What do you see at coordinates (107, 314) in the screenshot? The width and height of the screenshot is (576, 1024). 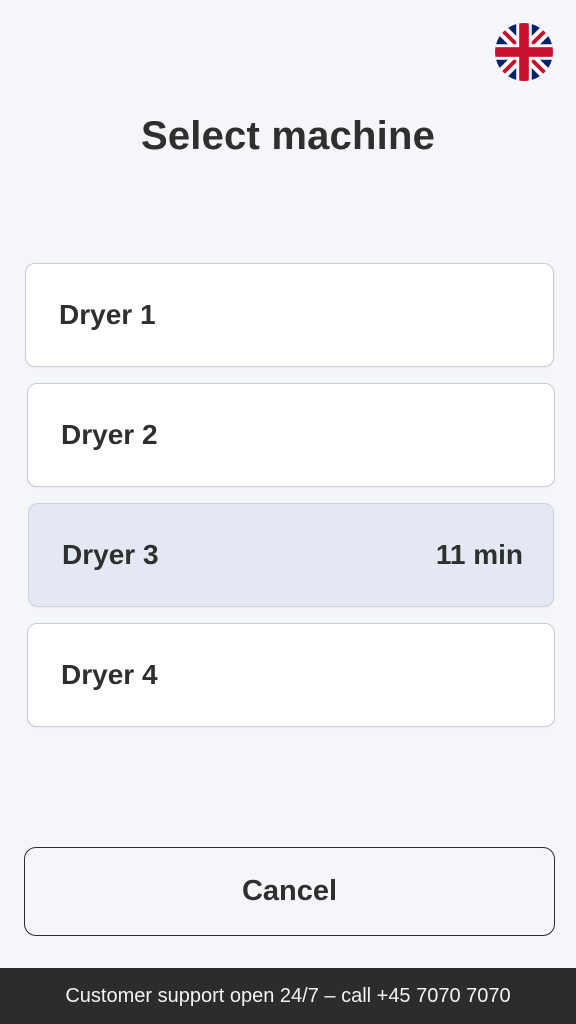 I see `machine-name: Dryer 1` at bounding box center [107, 314].